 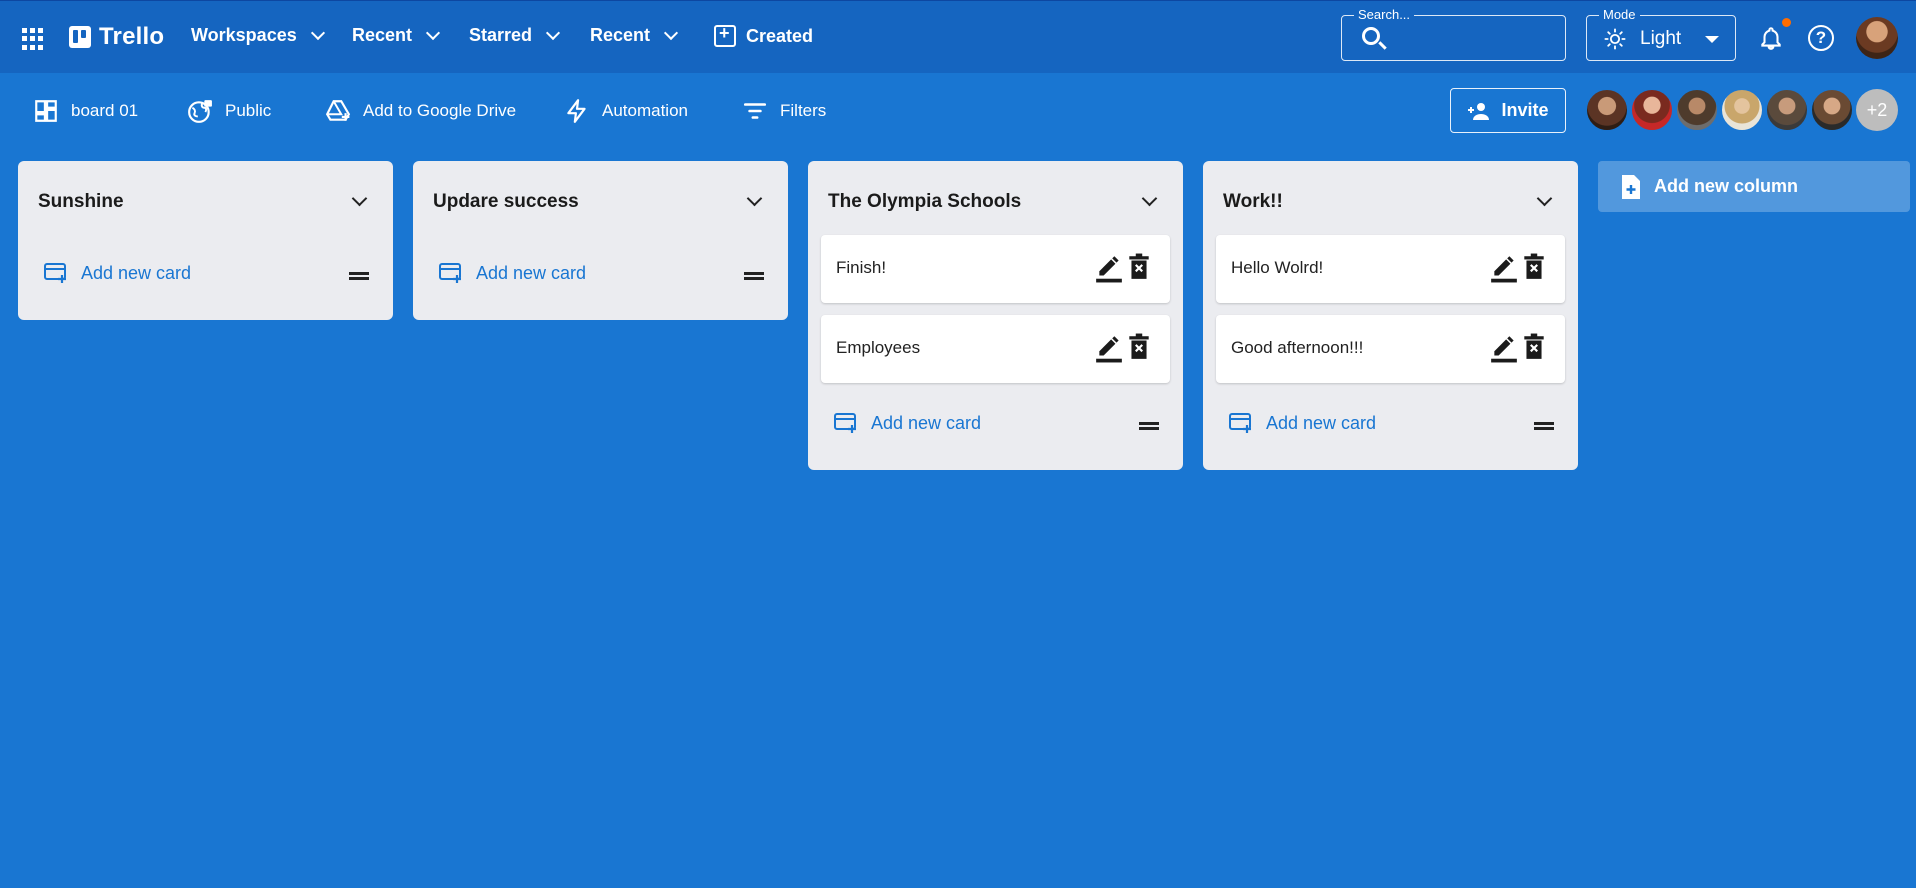 I want to click on card: Hello Wolrd!, so click(x=1390, y=269).